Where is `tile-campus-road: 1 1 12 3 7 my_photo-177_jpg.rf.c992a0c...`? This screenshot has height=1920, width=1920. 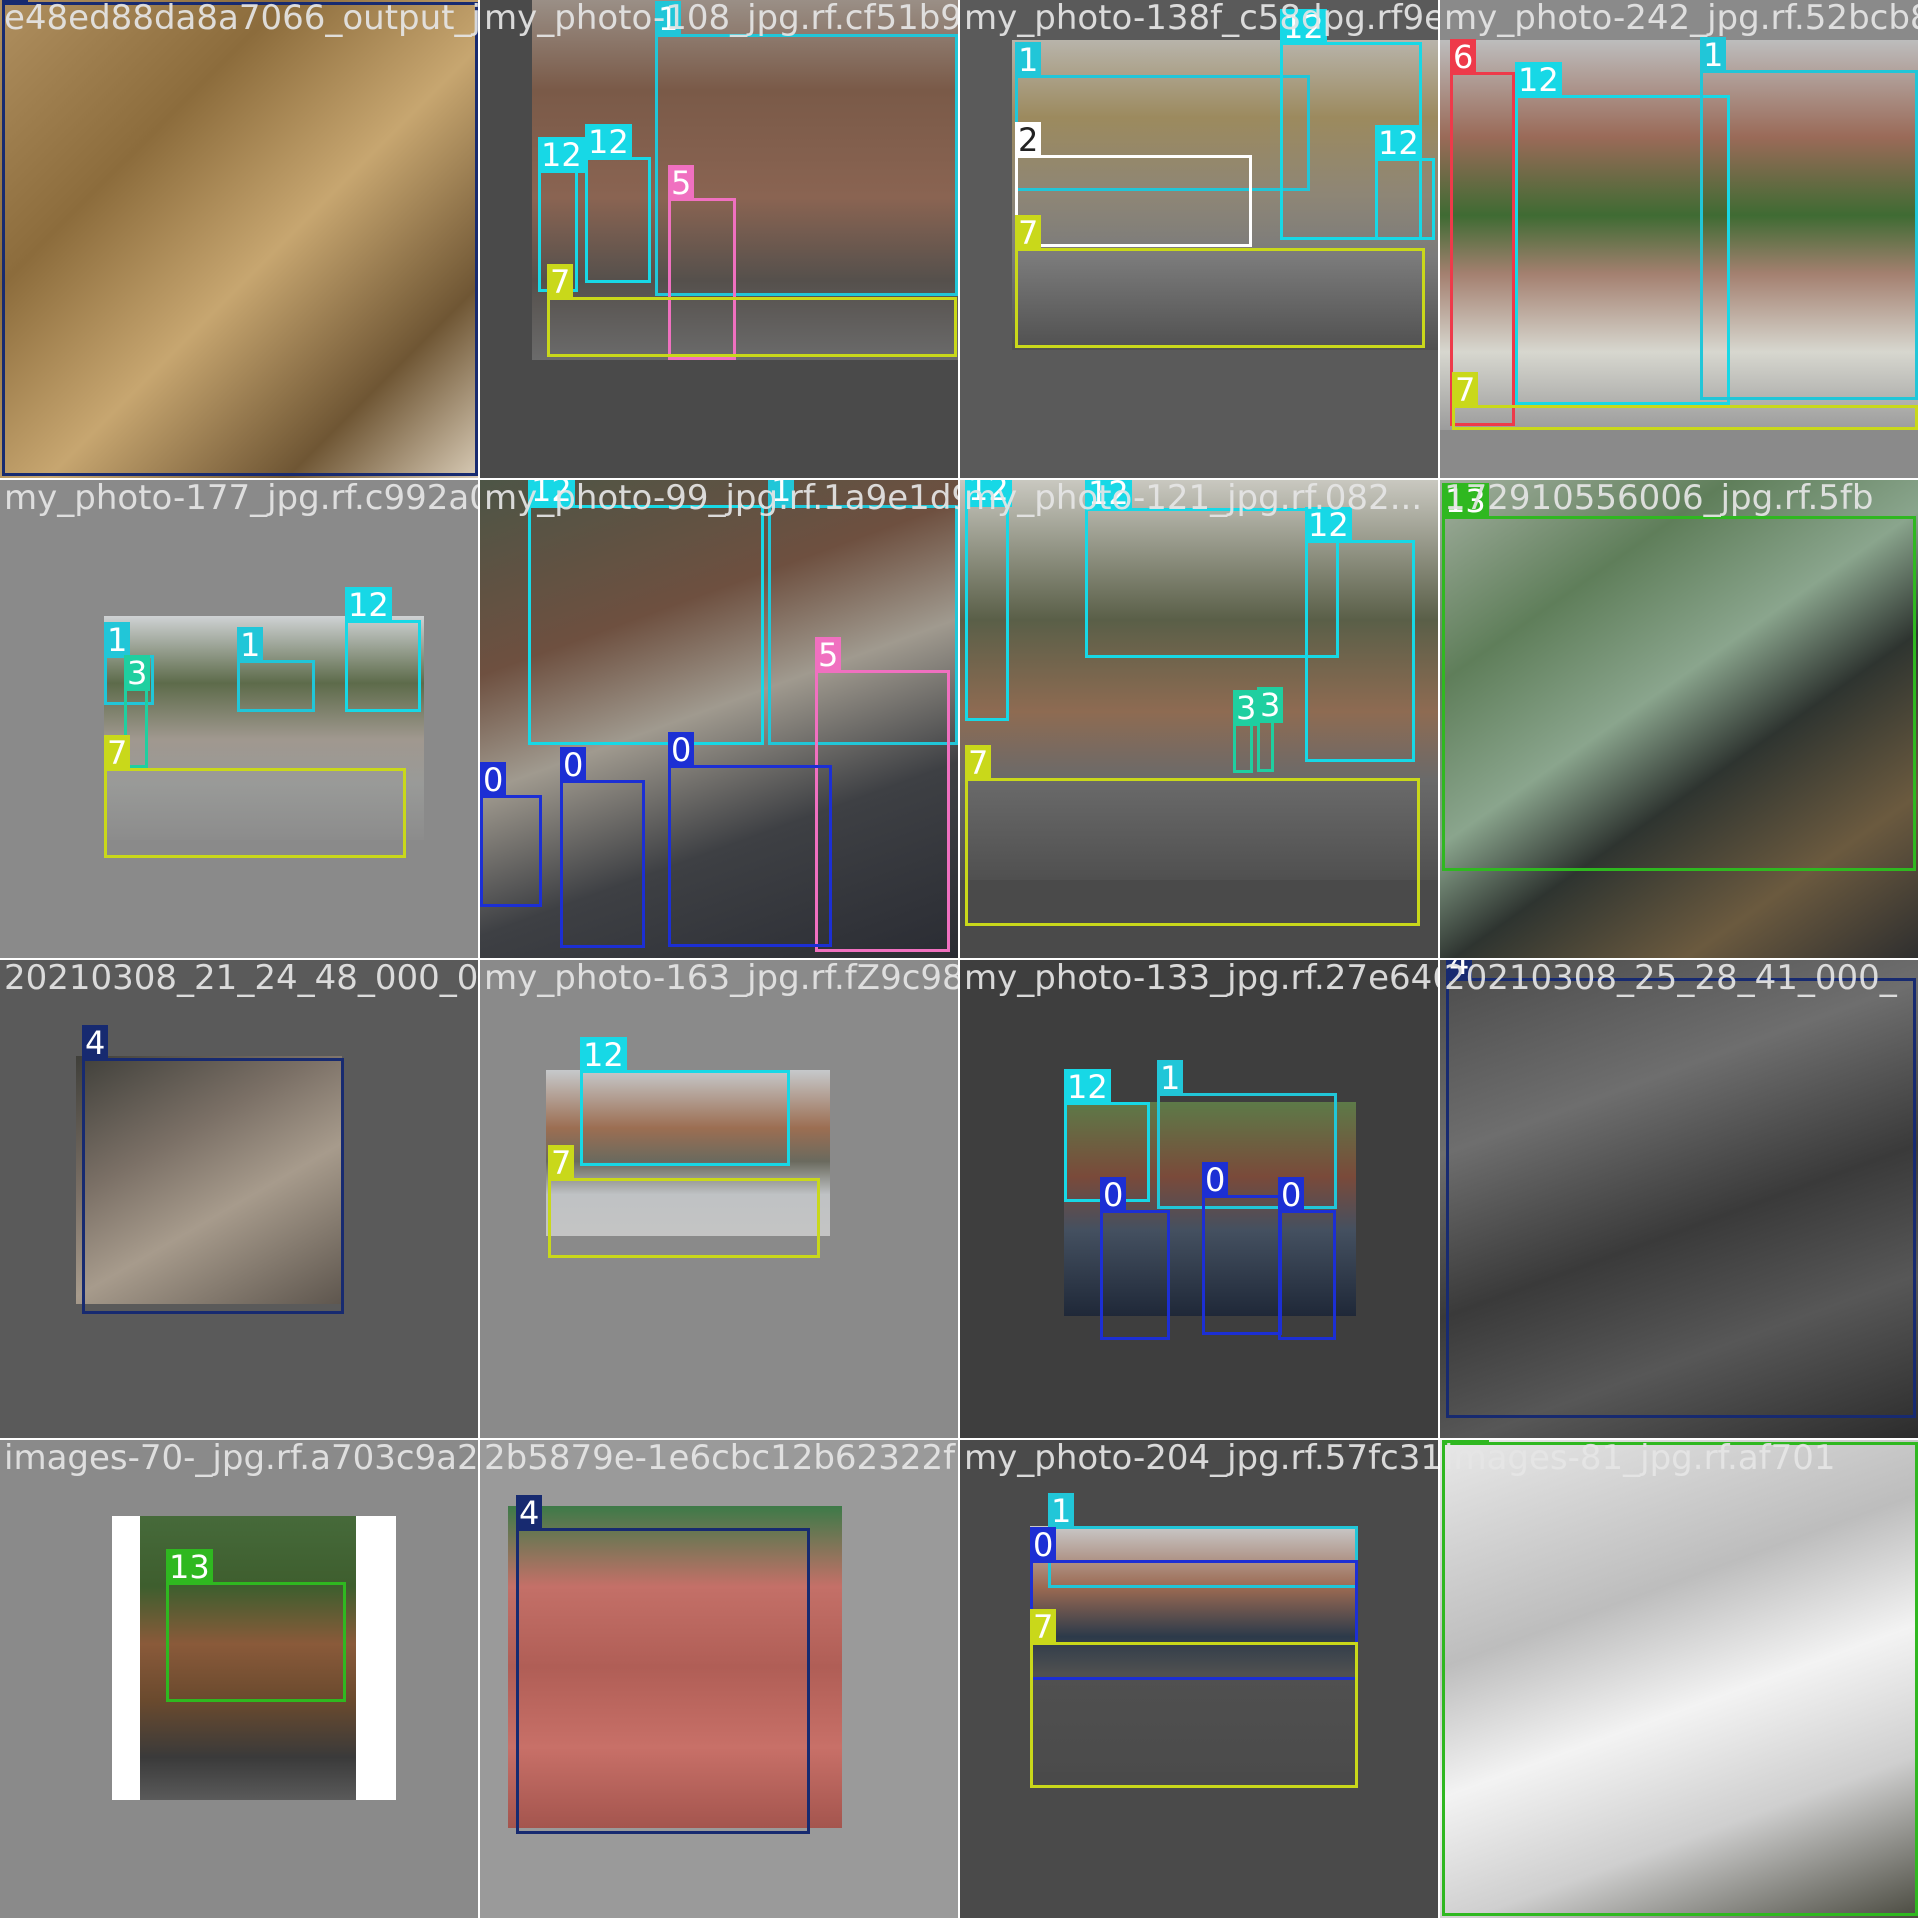 tile-campus-road: 1 1 12 3 7 my_photo-177_jpg.rf.c992a0c... is located at coordinates (239, 719).